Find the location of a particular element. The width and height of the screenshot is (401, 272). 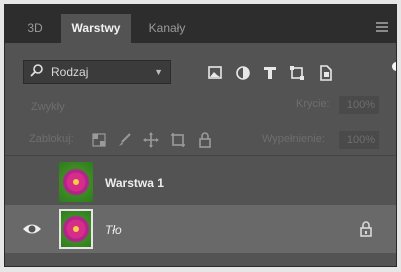

lock-transparent-icon is located at coordinates (99, 140).